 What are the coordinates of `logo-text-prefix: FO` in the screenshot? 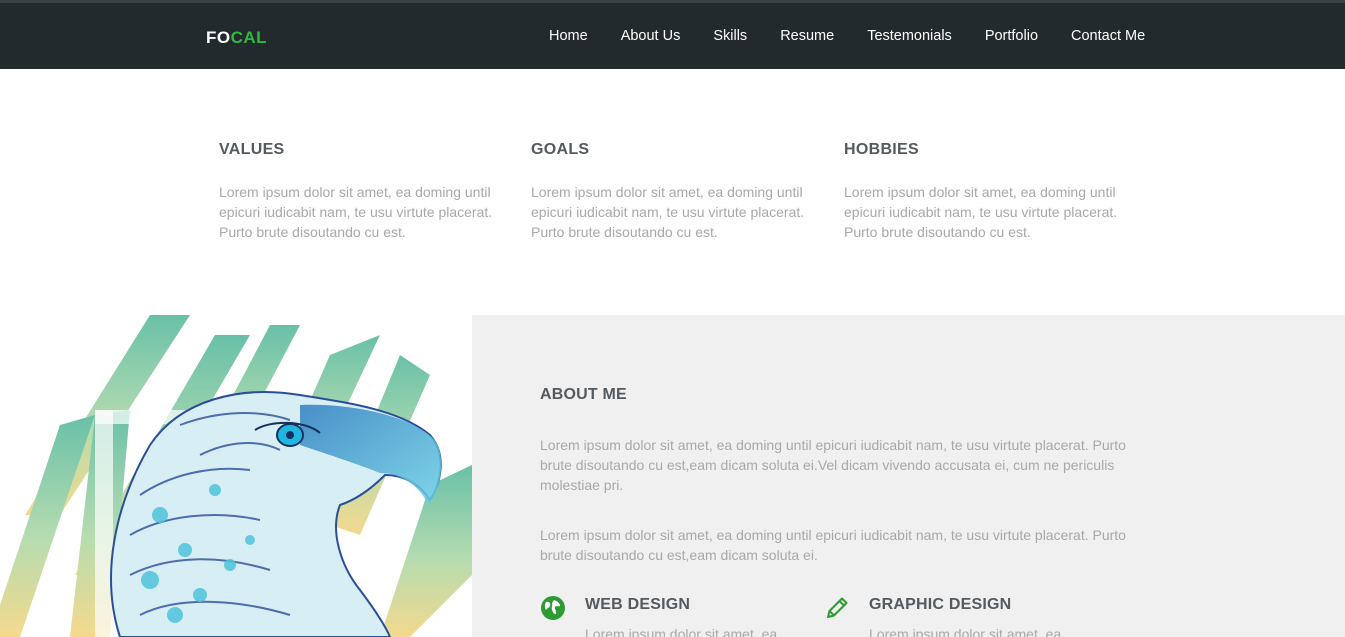 It's located at (218, 37).